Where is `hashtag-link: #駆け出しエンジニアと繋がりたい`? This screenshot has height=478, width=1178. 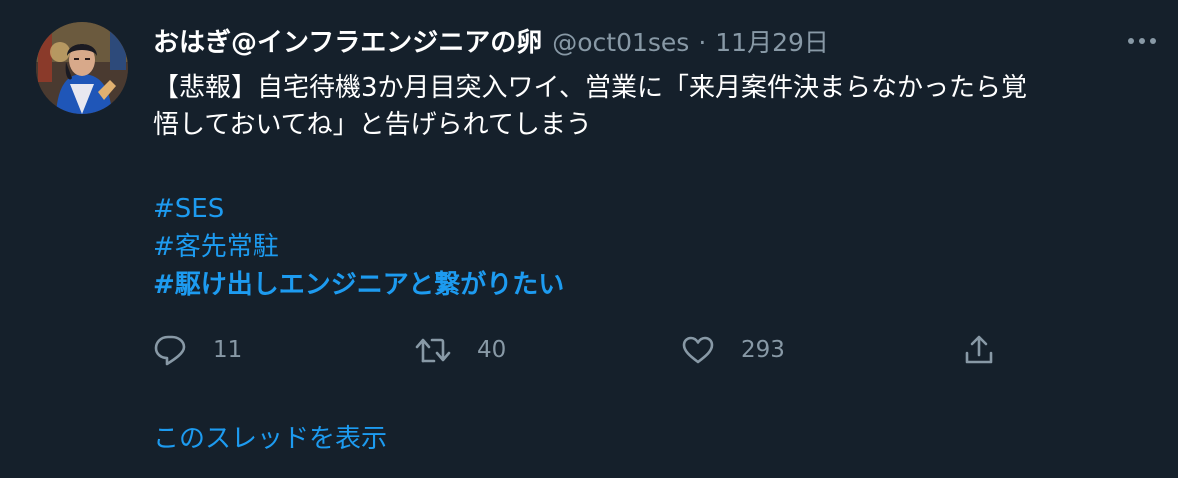
hashtag-link: #駆け出しエンジニアと繋がりたい is located at coordinates (358, 285).